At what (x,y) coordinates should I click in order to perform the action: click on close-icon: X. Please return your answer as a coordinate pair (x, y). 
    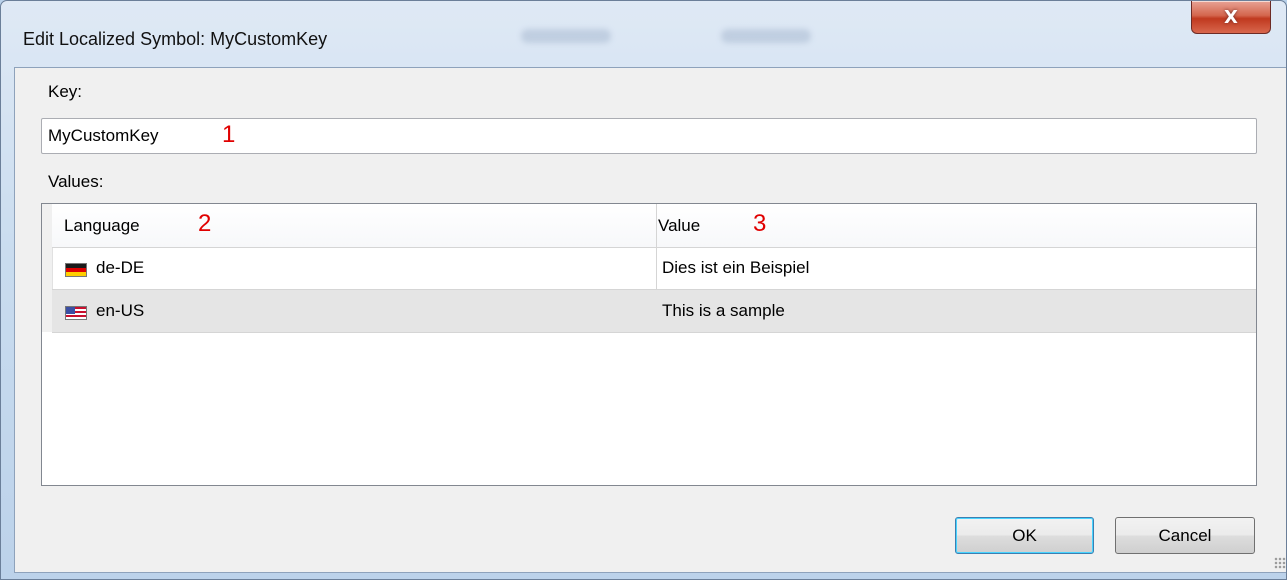
    Looking at the image, I should click on (1231, 17).